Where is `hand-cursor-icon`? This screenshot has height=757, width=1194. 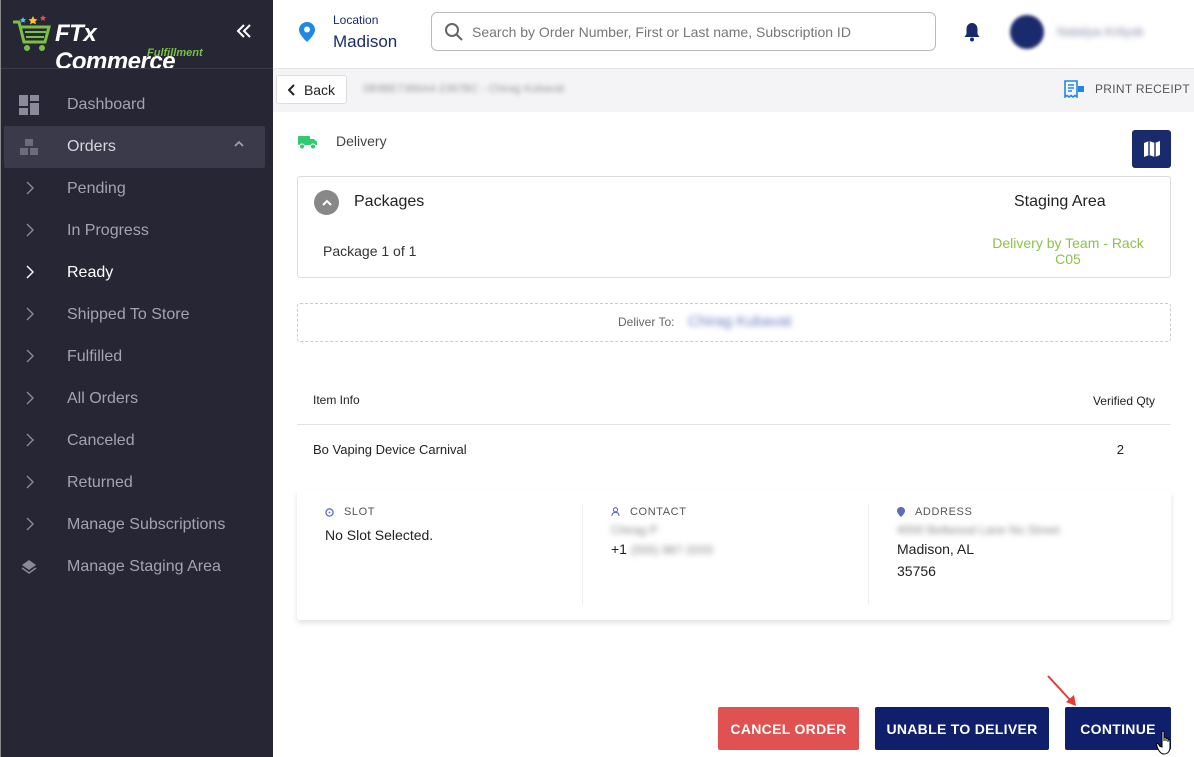 hand-cursor-icon is located at coordinates (1163, 742).